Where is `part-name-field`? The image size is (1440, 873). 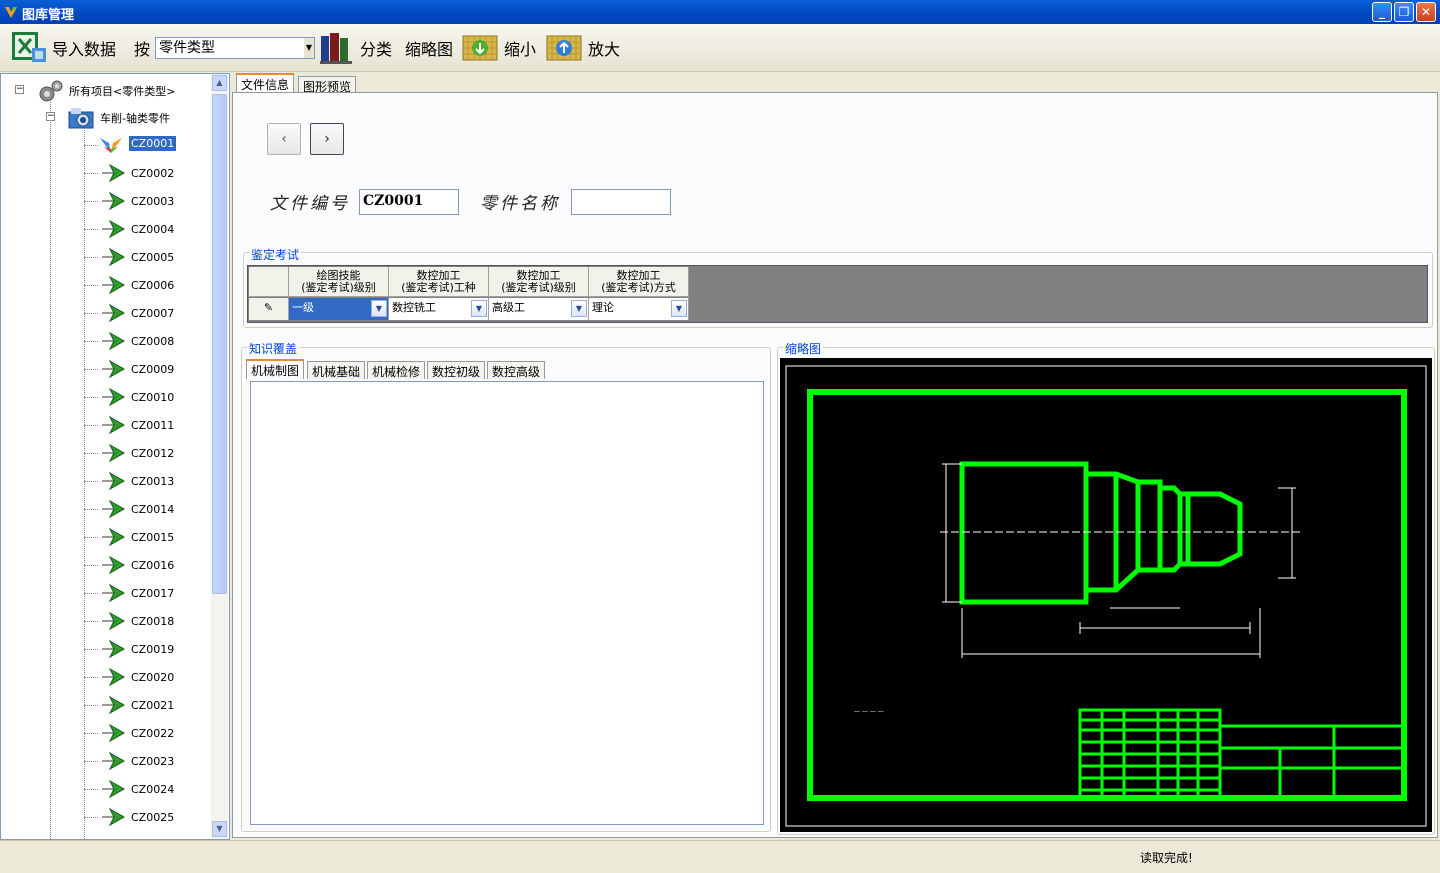
part-name-field is located at coordinates (621, 202).